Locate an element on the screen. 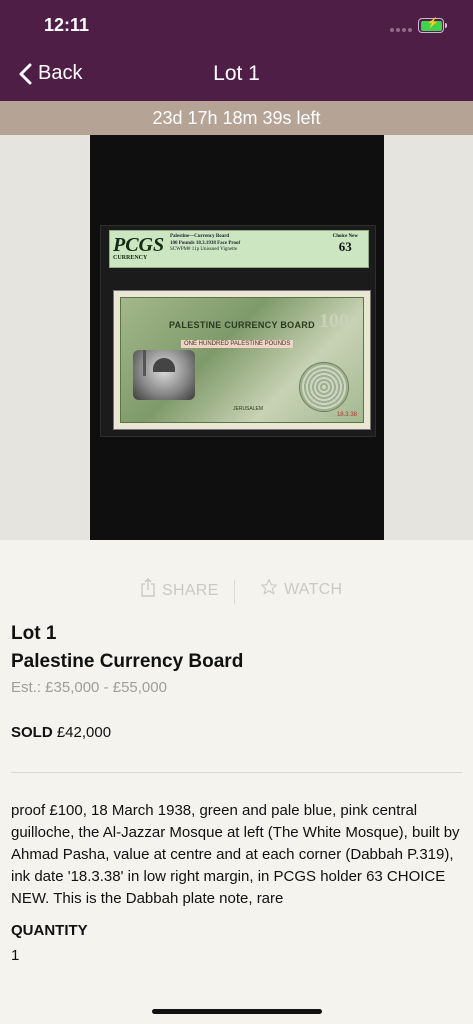  action-divider is located at coordinates (234, 592).